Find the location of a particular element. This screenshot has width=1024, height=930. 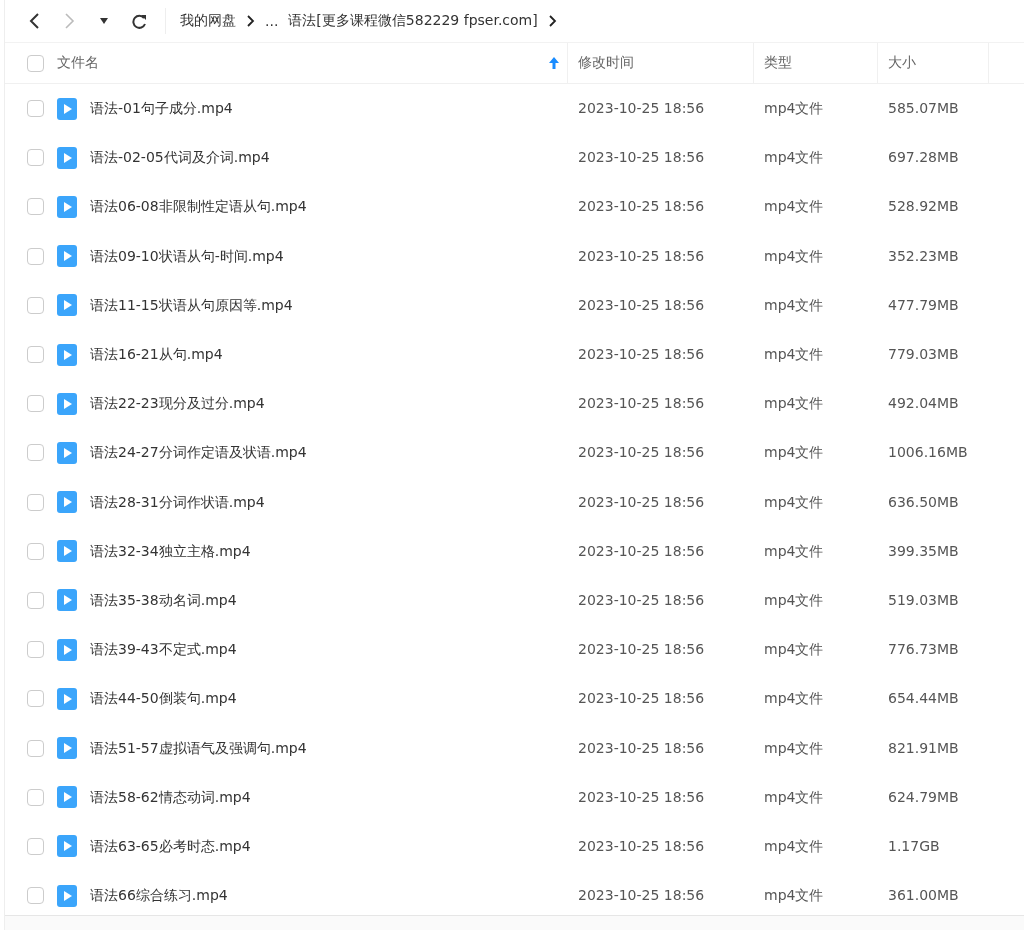

file-name: 语法35-38动名词.mp4 is located at coordinates (163, 600).